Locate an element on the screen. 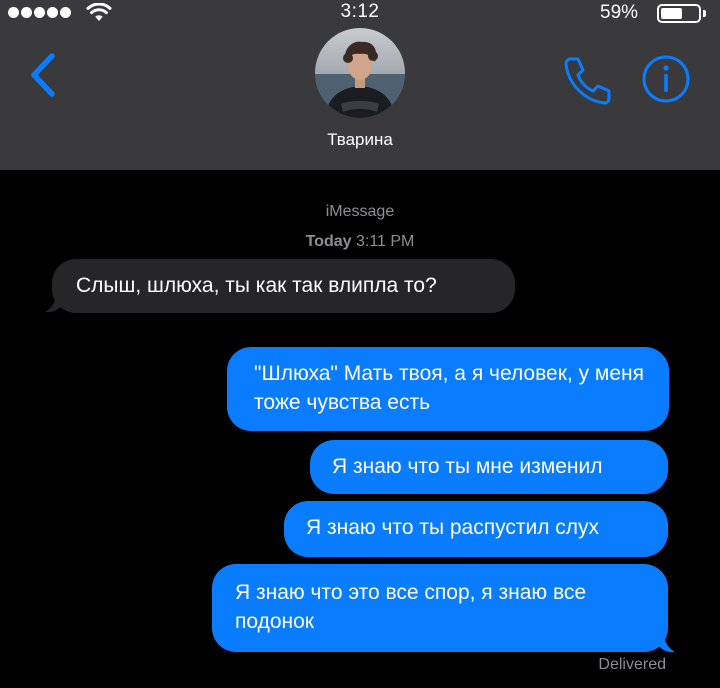 Image resolution: width=720 pixels, height=688 pixels. battery-tip is located at coordinates (704, 13).